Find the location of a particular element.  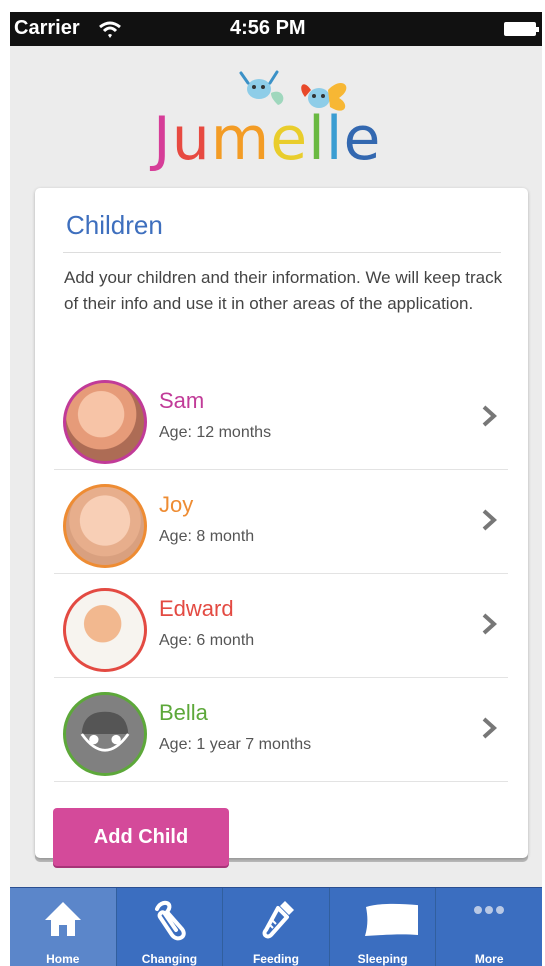

logo-letter: J is located at coordinates (162, 139).